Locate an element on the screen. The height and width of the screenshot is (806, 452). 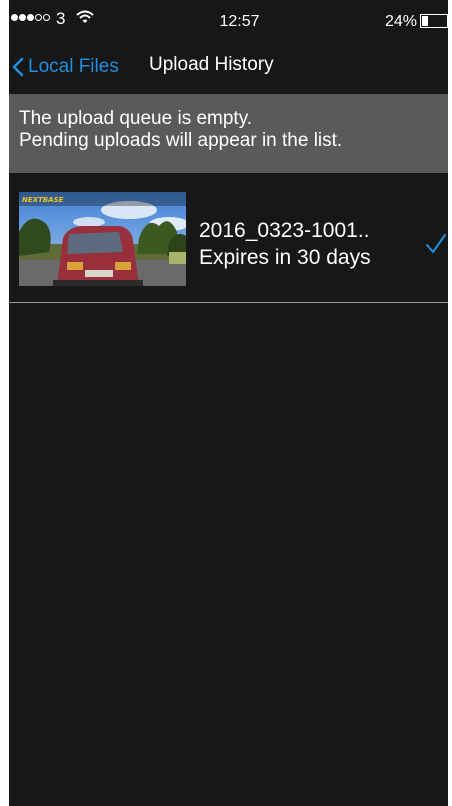
navigation-bar: Local Files Upload History is located at coordinates (228, 68).